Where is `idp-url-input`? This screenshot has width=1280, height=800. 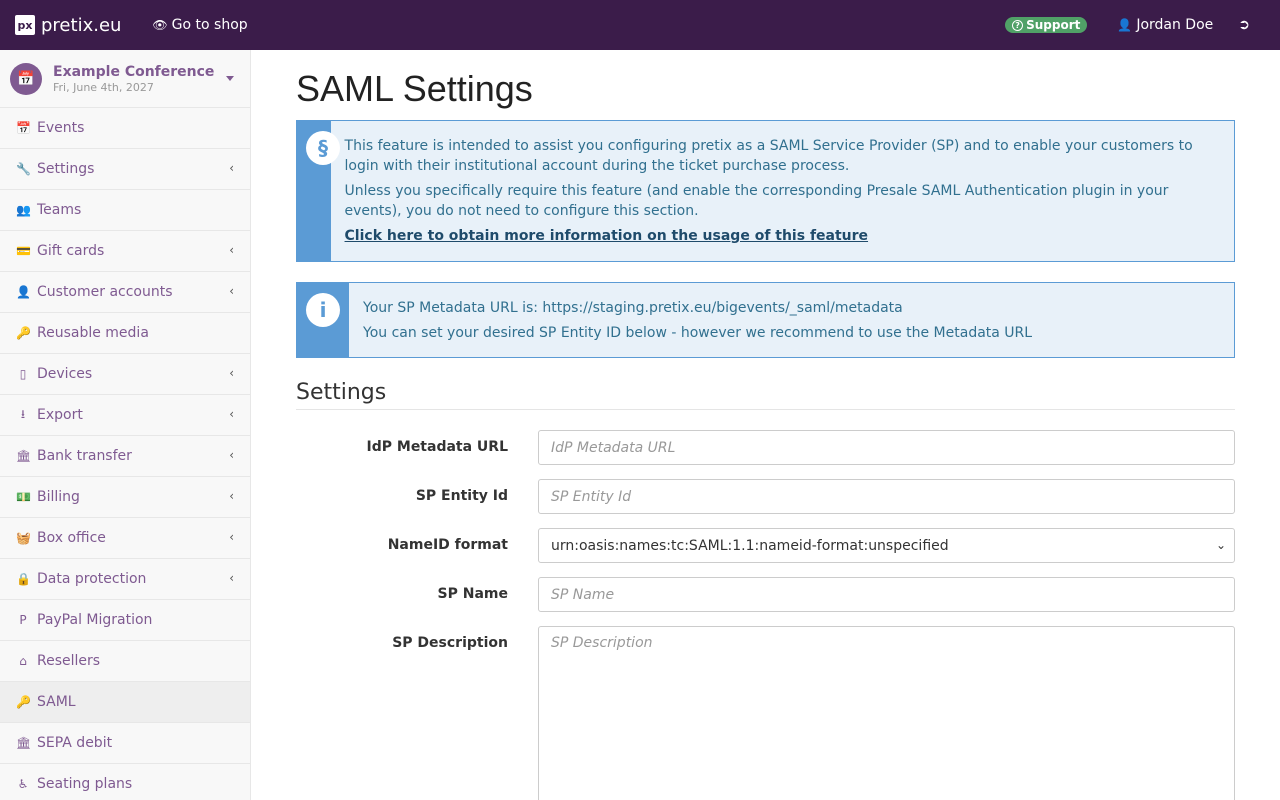 idp-url-input is located at coordinates (886, 447).